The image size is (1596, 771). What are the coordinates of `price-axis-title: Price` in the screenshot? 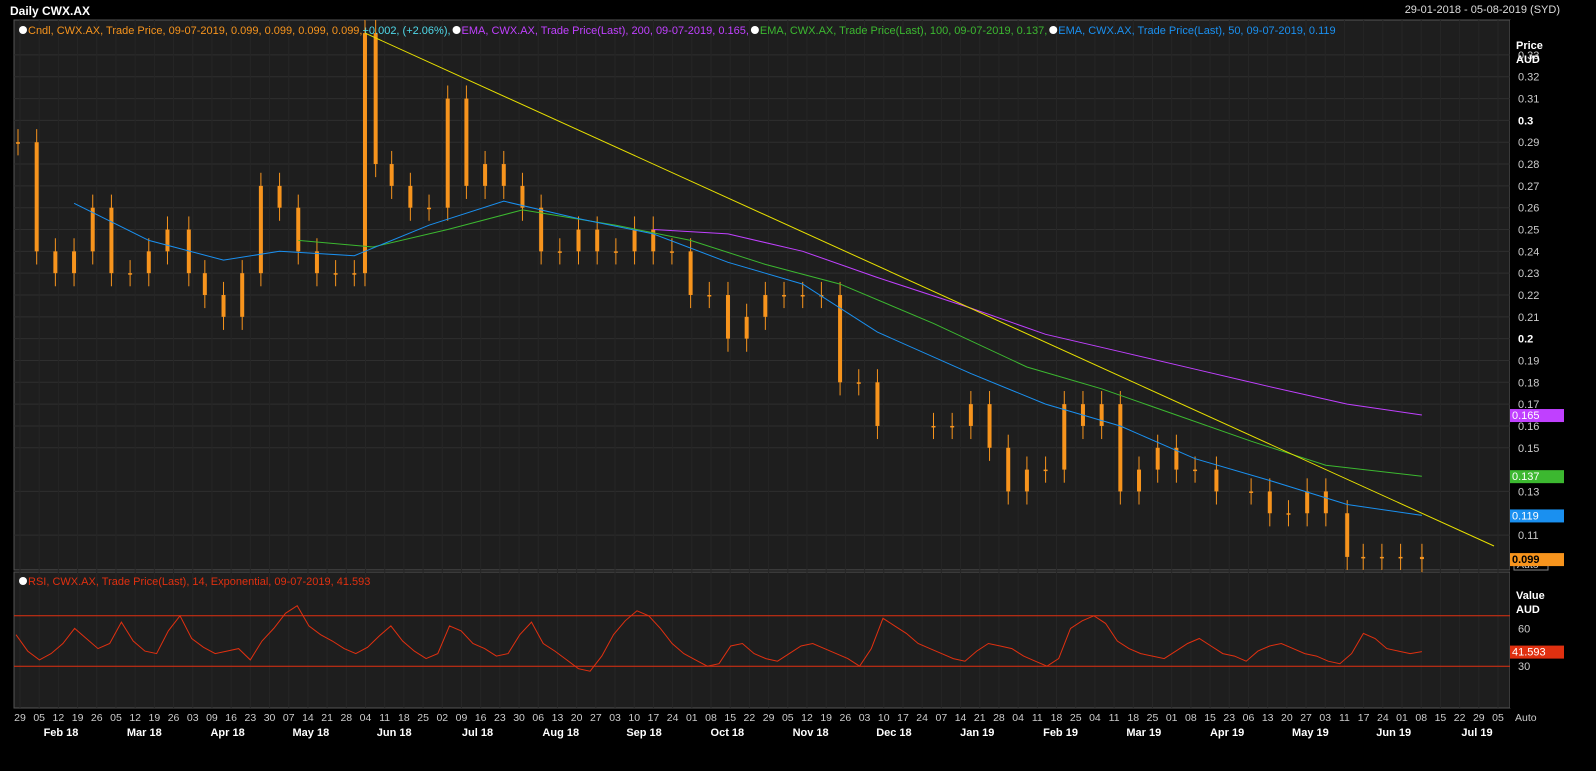 It's located at (1529, 46).